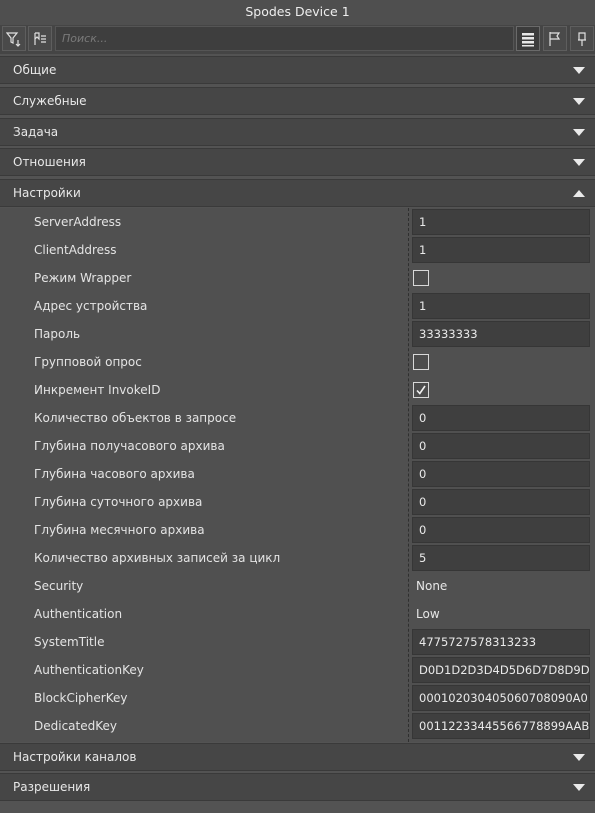 This screenshot has width=595, height=813. Describe the element at coordinates (582, 38) in the screenshot. I see `pin-icon` at that location.